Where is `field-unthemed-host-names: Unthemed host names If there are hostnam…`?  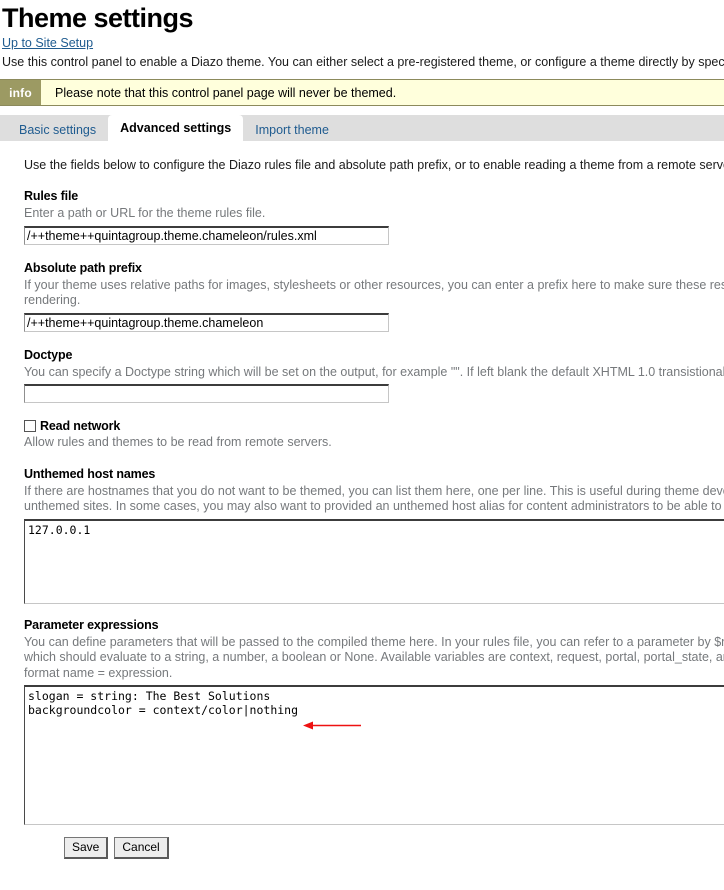 field-unthemed-host-names: Unthemed host names If there are hostnam… is located at coordinates (374, 535).